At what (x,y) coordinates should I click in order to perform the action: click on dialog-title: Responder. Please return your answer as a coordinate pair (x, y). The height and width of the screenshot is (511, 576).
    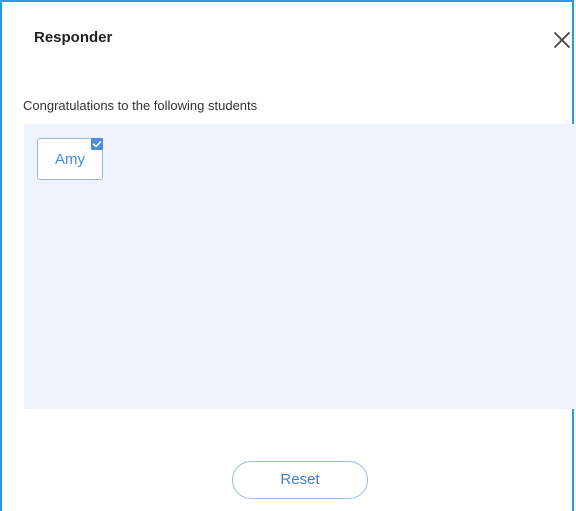
    Looking at the image, I should click on (73, 37).